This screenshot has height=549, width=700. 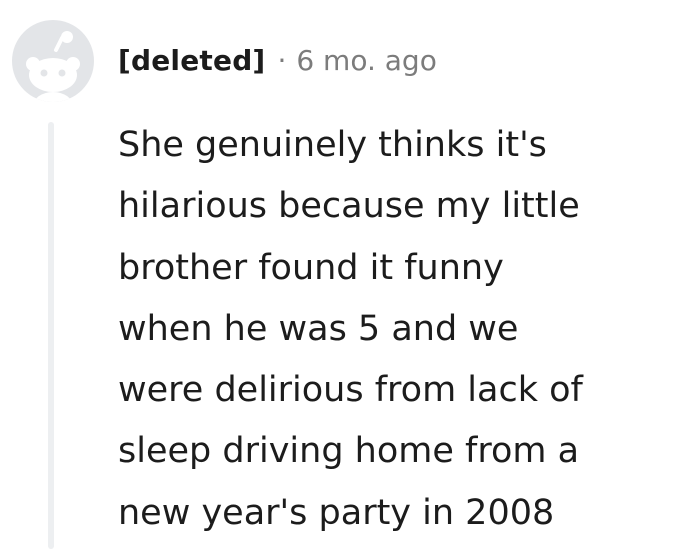 I want to click on comment-body-line: hilarious because my little, so click(x=349, y=206).